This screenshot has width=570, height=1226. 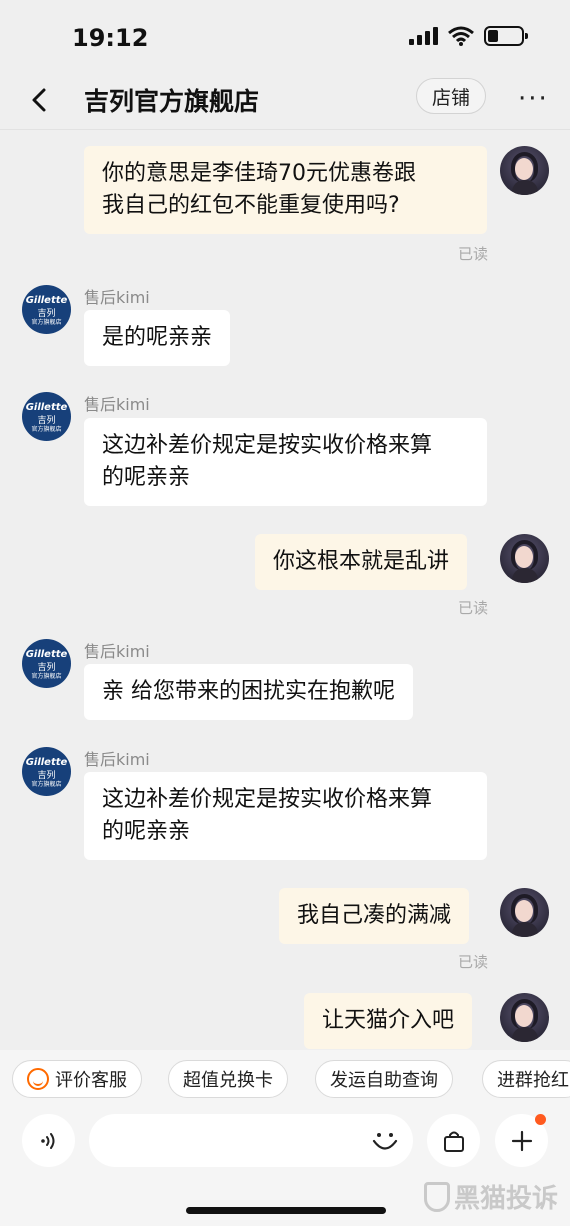 What do you see at coordinates (285, 101) in the screenshot?
I see `chat-header: 吉列官方旗舰店 店铺 ···` at bounding box center [285, 101].